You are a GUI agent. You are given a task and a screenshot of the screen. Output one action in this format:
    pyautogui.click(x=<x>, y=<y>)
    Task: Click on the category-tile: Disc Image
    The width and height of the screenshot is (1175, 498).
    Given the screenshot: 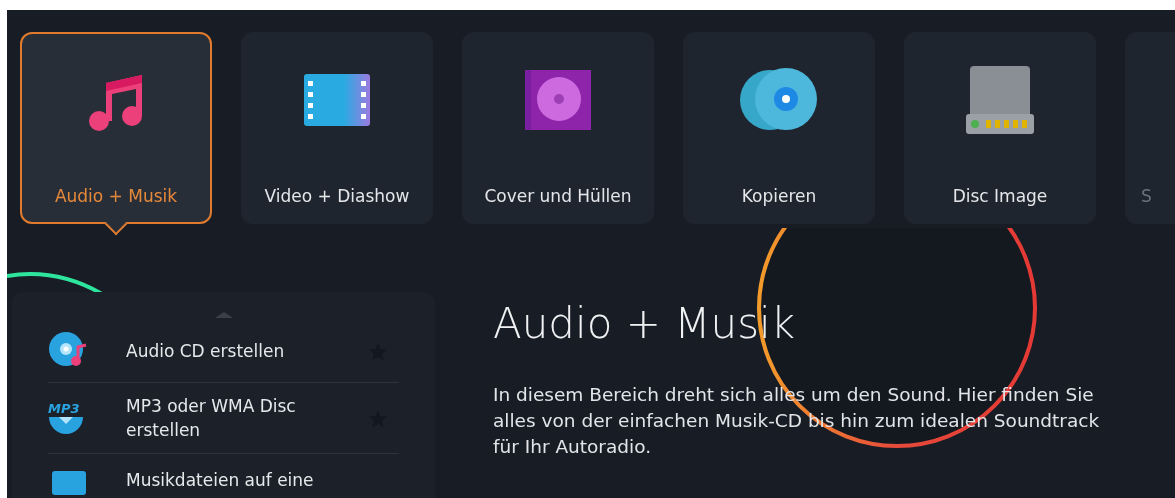 What is the action you would take?
    pyautogui.click(x=1000, y=128)
    